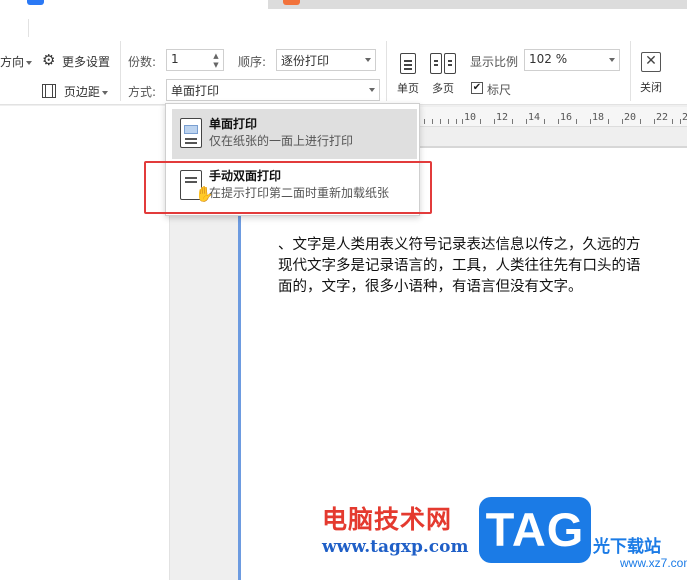 Image resolution: width=687 pixels, height=580 pixels. Describe the element at coordinates (195, 91) in the screenshot. I see `mode-value: 单面打印` at that location.